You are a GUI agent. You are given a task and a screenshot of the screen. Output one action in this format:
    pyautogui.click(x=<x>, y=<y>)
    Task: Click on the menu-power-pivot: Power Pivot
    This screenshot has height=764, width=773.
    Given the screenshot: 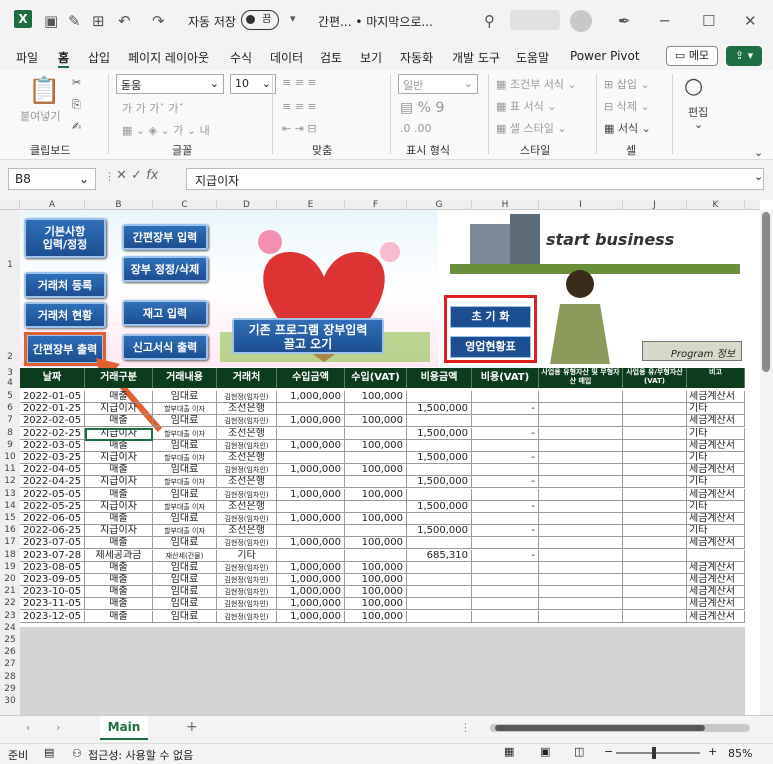 What is the action you would take?
    pyautogui.click(x=605, y=56)
    